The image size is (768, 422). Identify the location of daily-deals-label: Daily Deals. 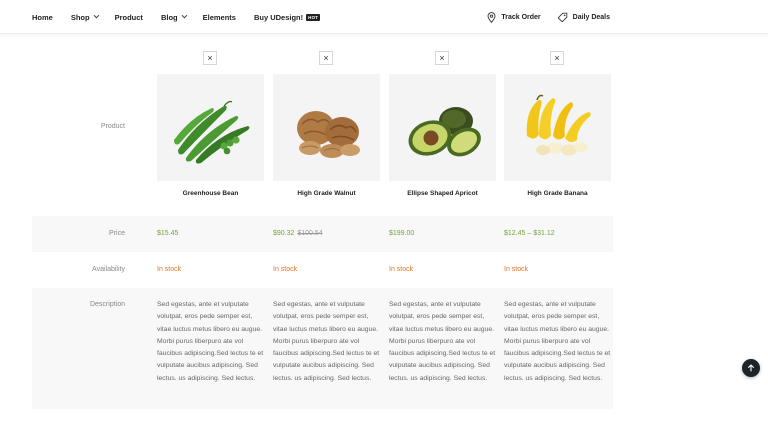
(591, 17).